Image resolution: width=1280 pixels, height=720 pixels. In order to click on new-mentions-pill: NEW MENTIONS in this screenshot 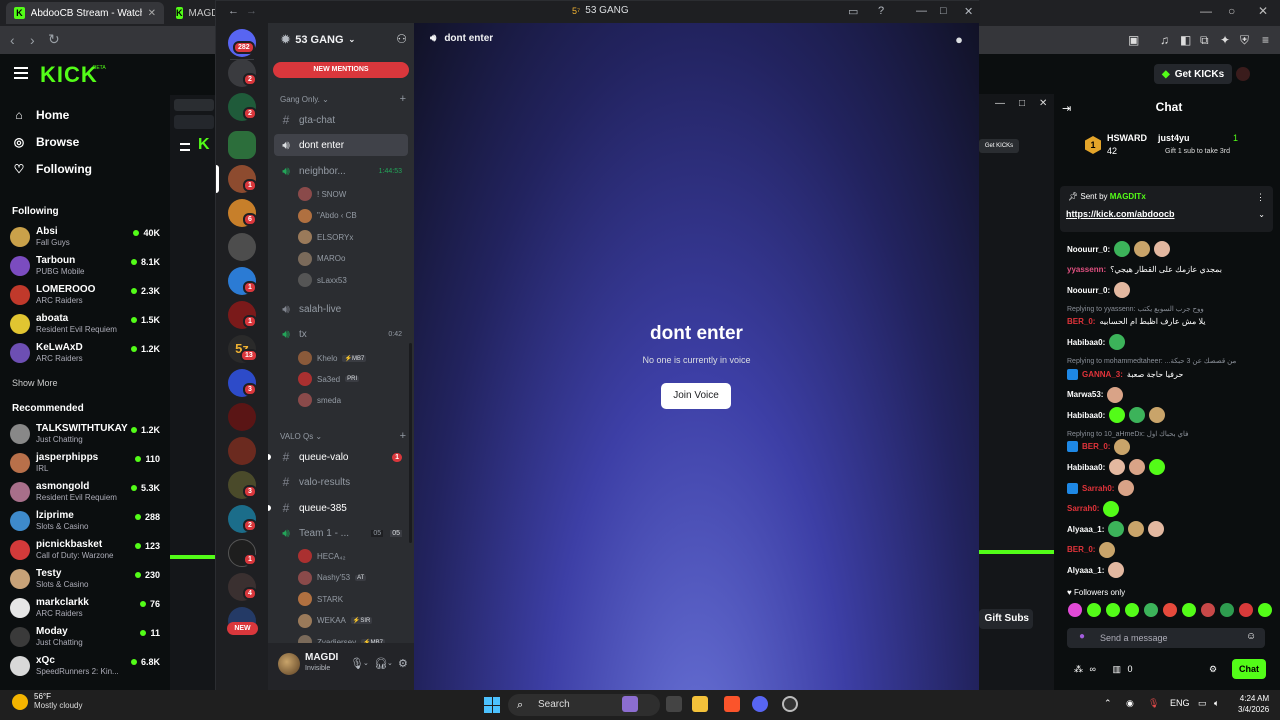, I will do `click(341, 70)`.